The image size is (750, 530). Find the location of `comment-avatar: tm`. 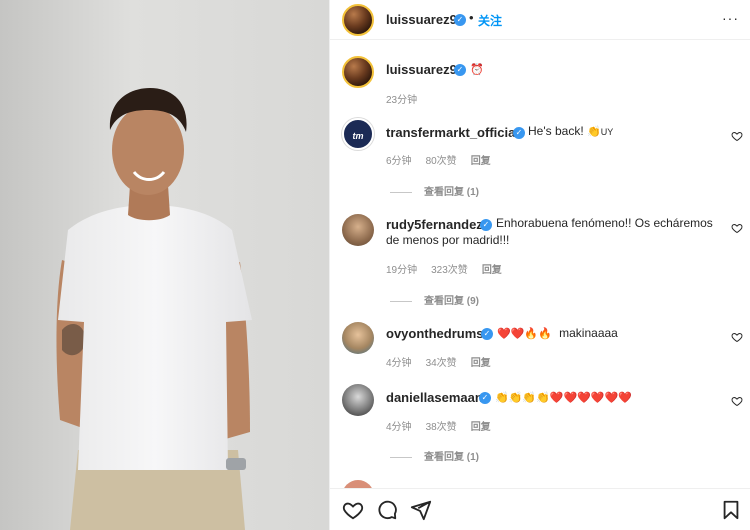

comment-avatar: tm is located at coordinates (358, 134).